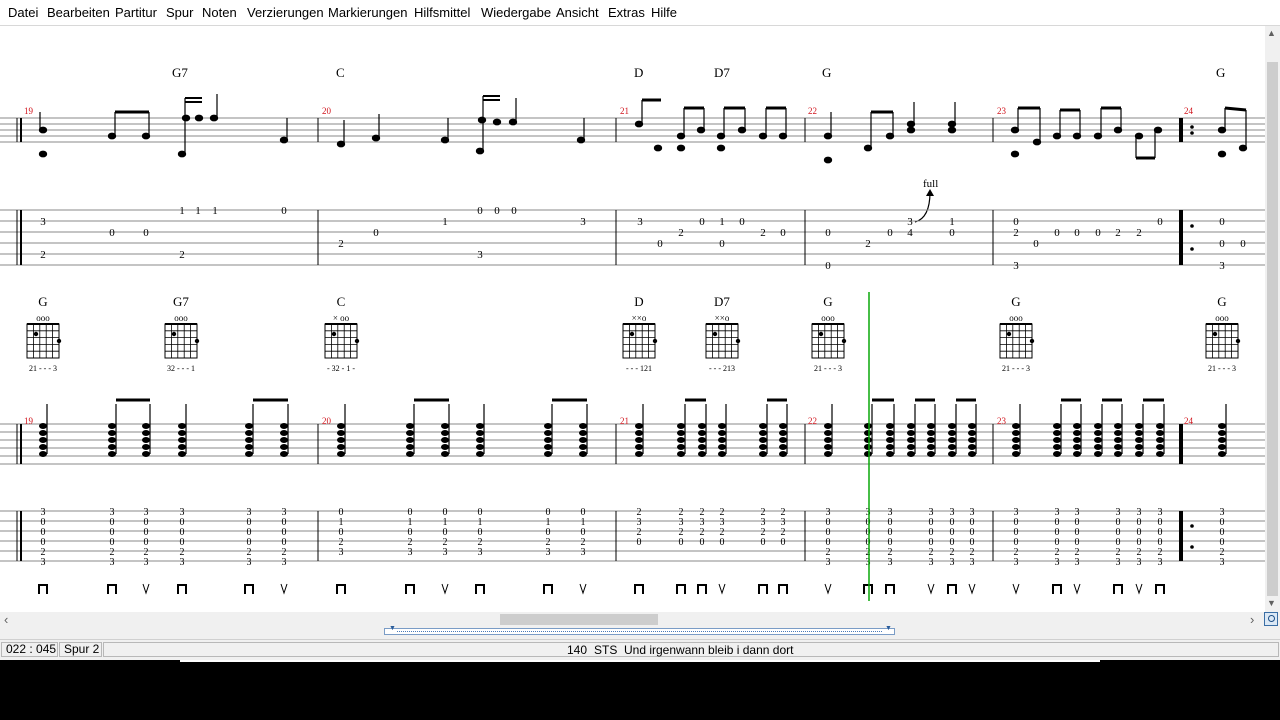  What do you see at coordinates (639, 368) in the screenshot?
I see `finger-numbers: - - - 121` at bounding box center [639, 368].